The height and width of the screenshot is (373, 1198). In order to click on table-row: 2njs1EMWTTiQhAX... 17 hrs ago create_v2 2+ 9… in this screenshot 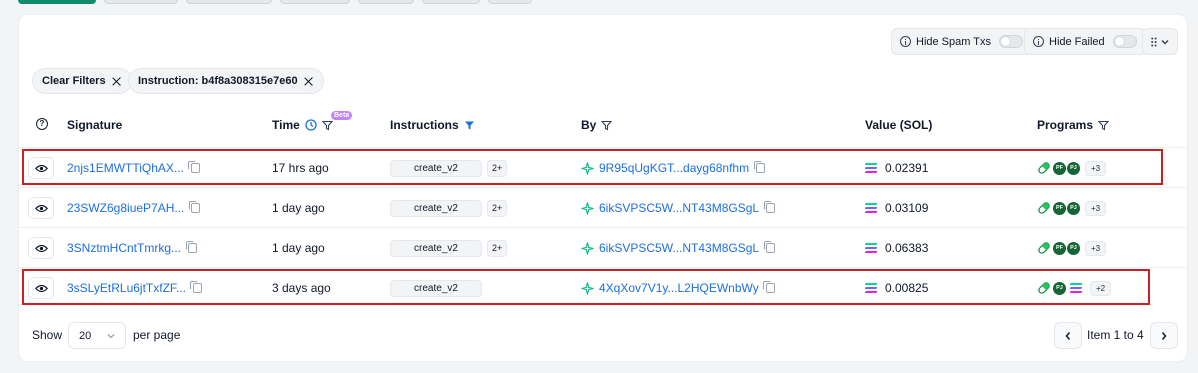, I will do `click(604, 167)`.